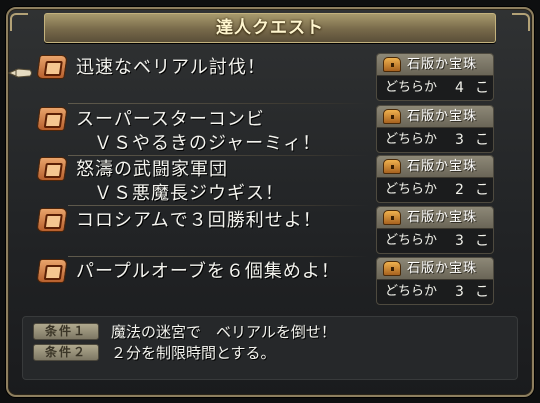 The image size is (540, 403). I want to click on condition-badge: 条件１, so click(66, 331).